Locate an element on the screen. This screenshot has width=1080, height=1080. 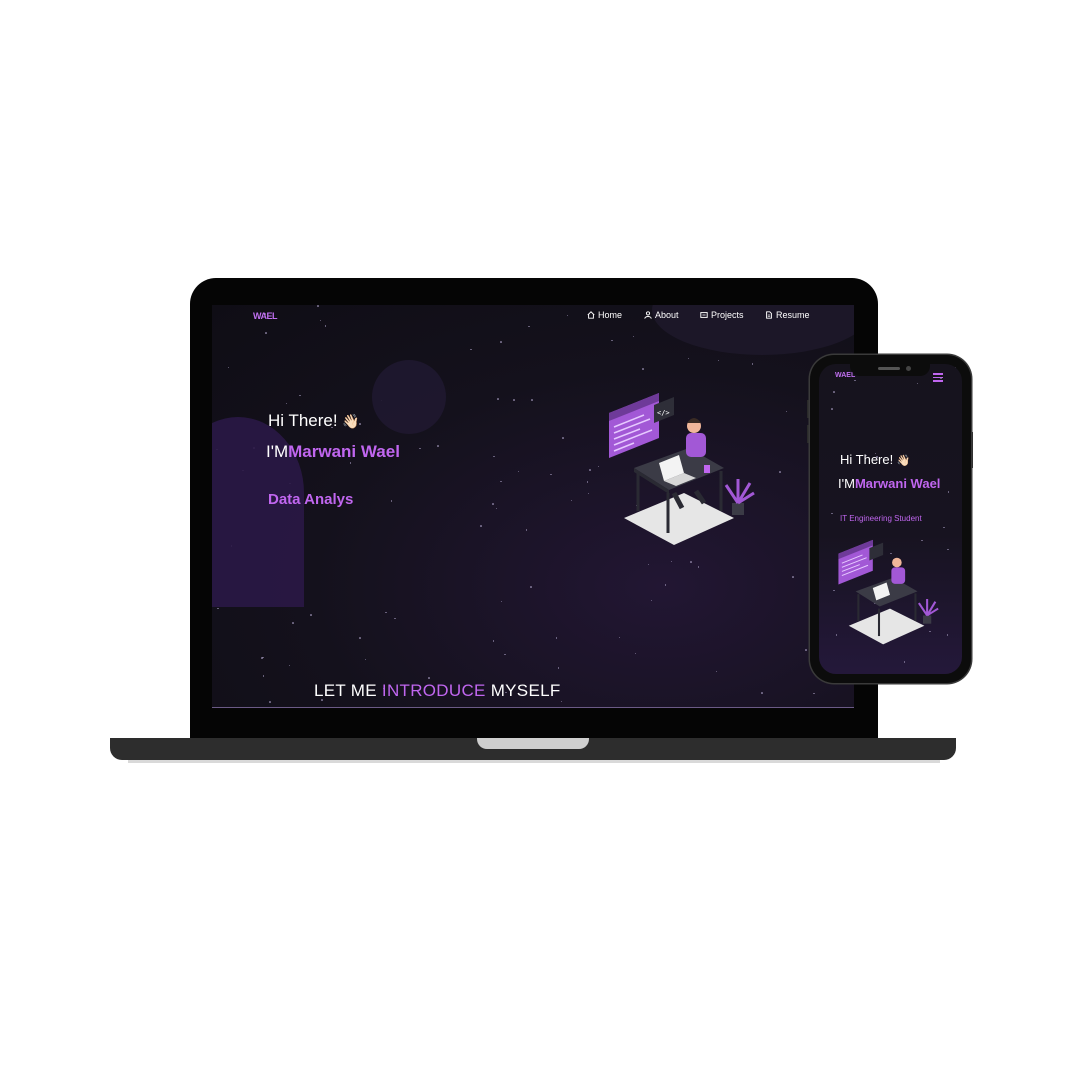
nav-about: About is located at coordinates (661, 315).